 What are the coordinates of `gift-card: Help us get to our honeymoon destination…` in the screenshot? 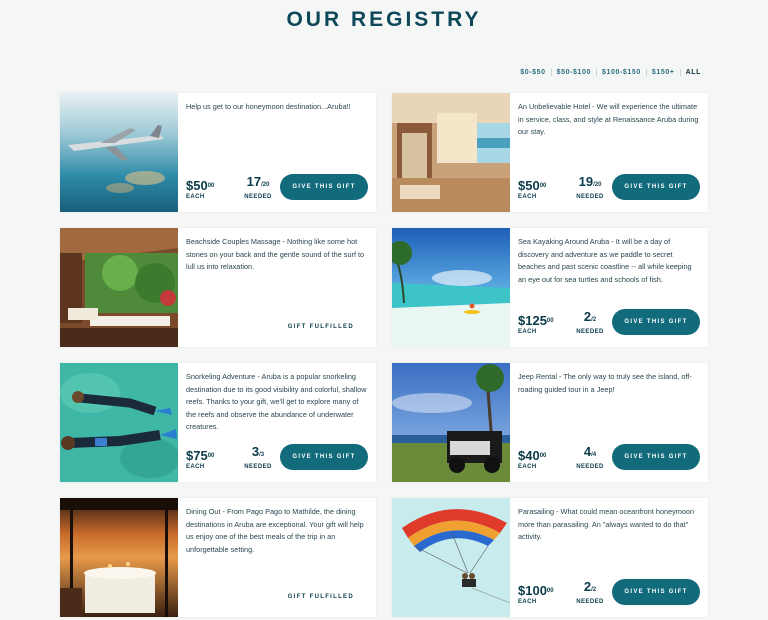 It's located at (218, 152).